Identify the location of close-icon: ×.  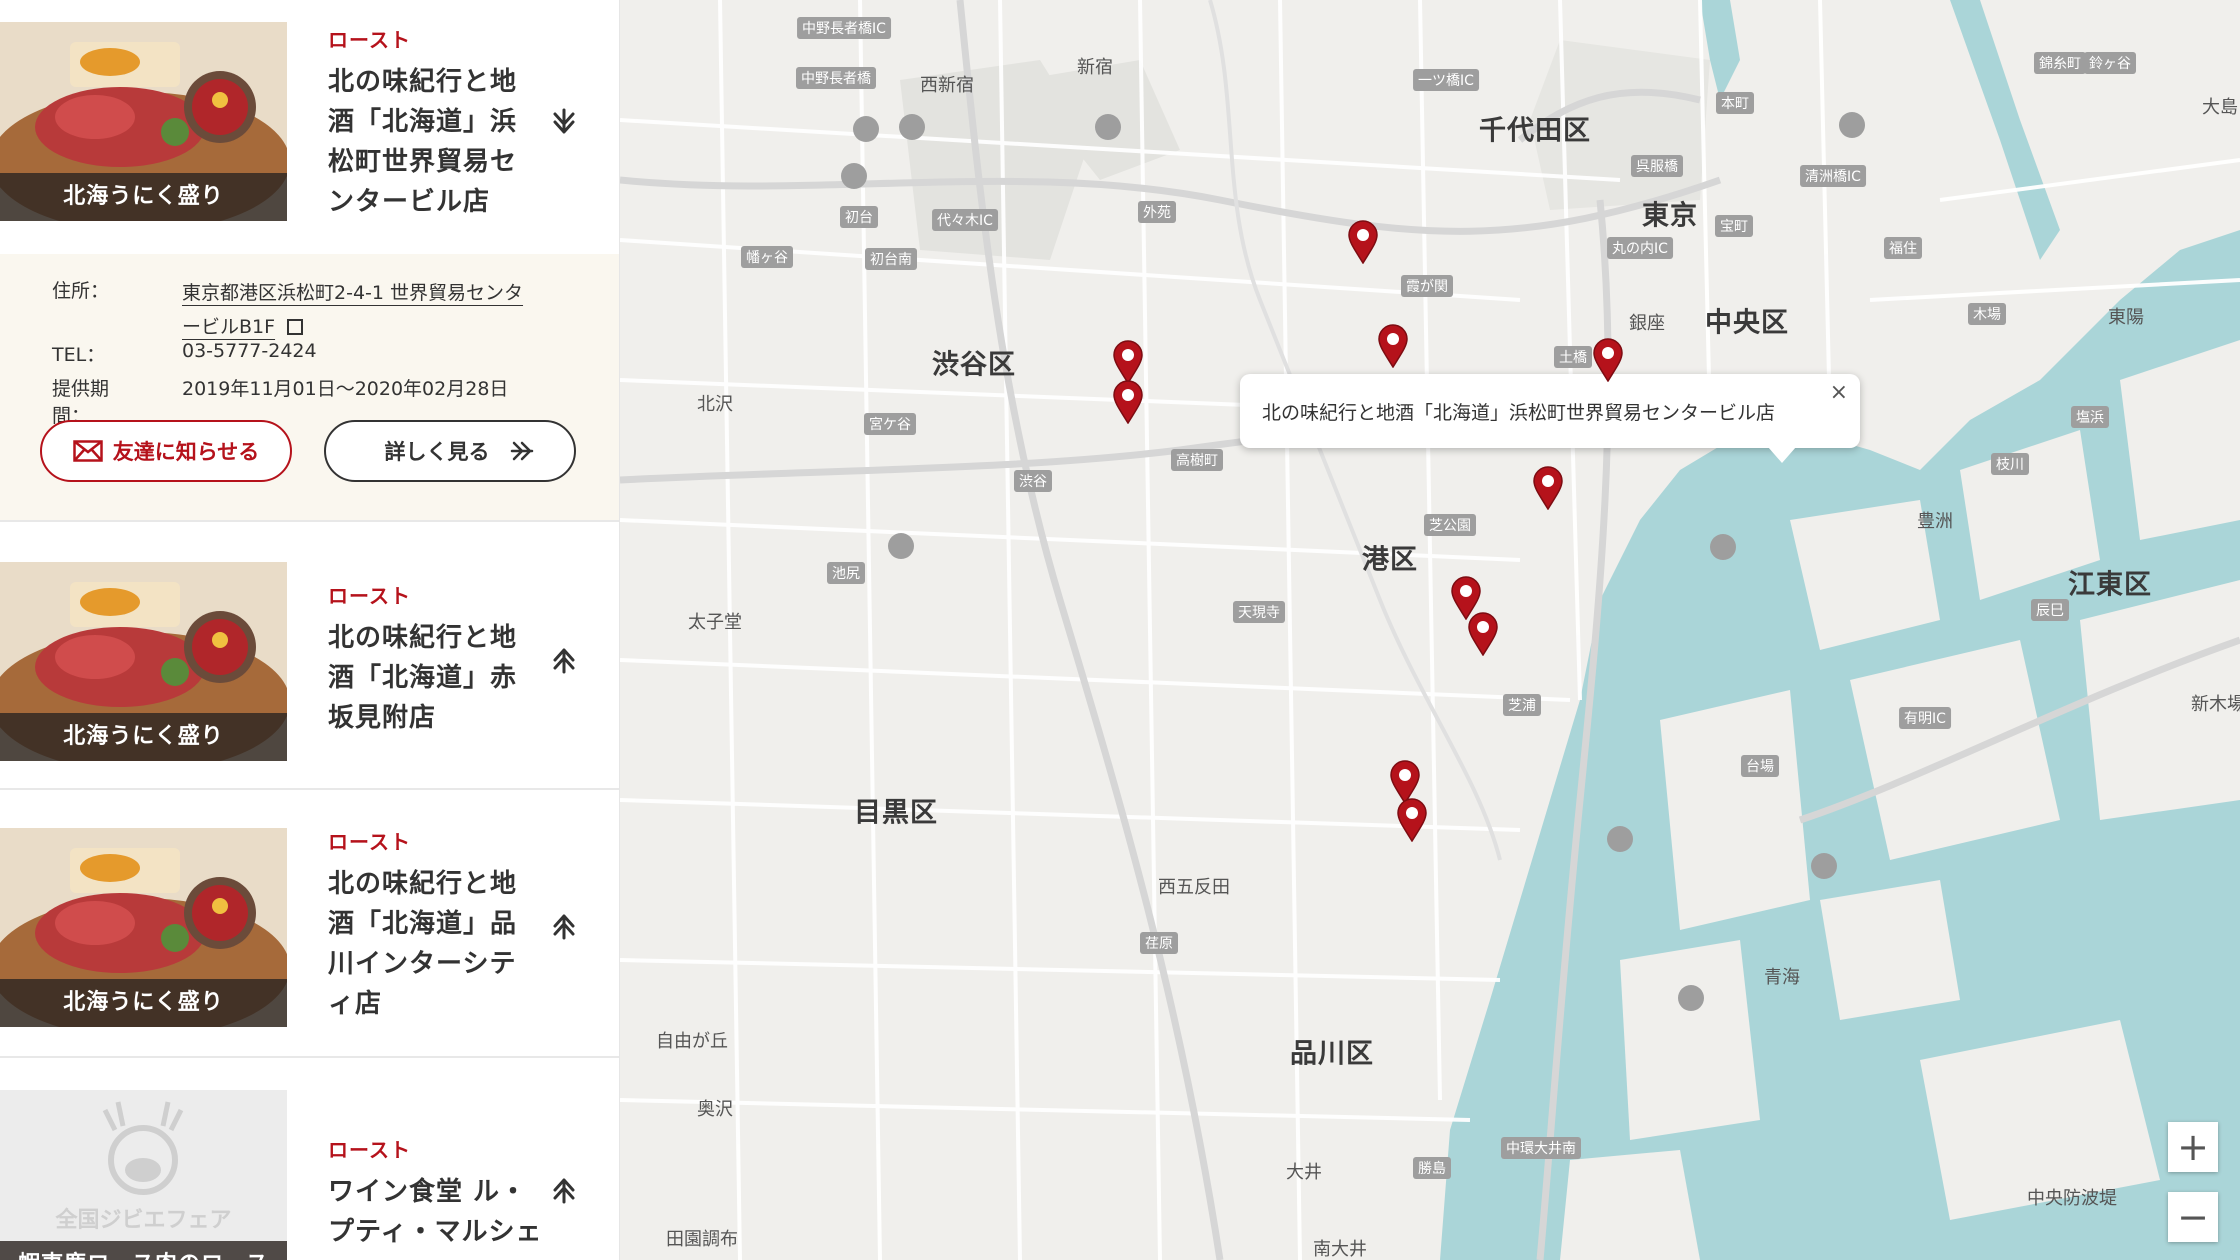
(1839, 392).